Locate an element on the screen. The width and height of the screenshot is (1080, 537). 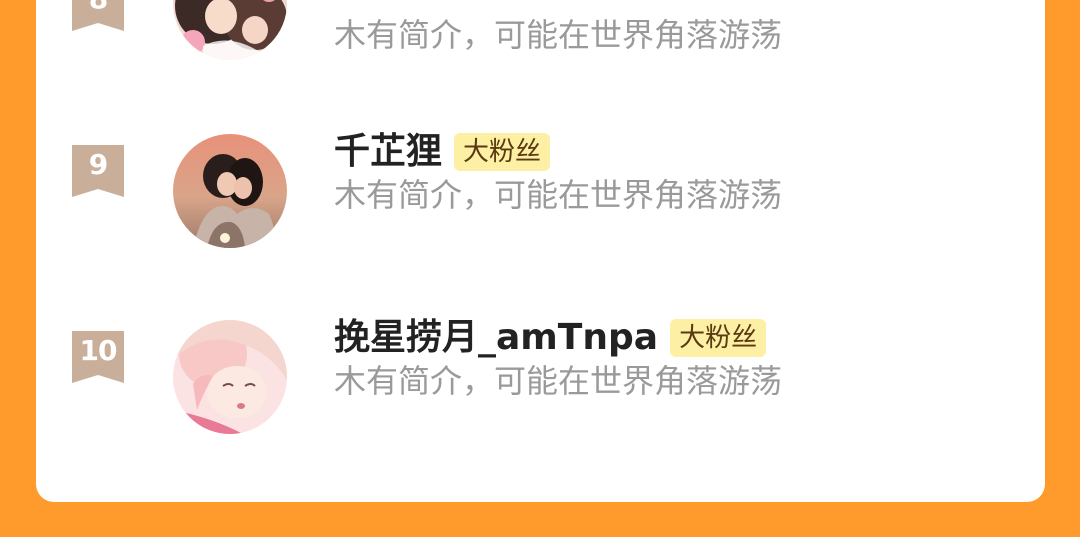
rank-badge: 10 is located at coordinates (98, 357).